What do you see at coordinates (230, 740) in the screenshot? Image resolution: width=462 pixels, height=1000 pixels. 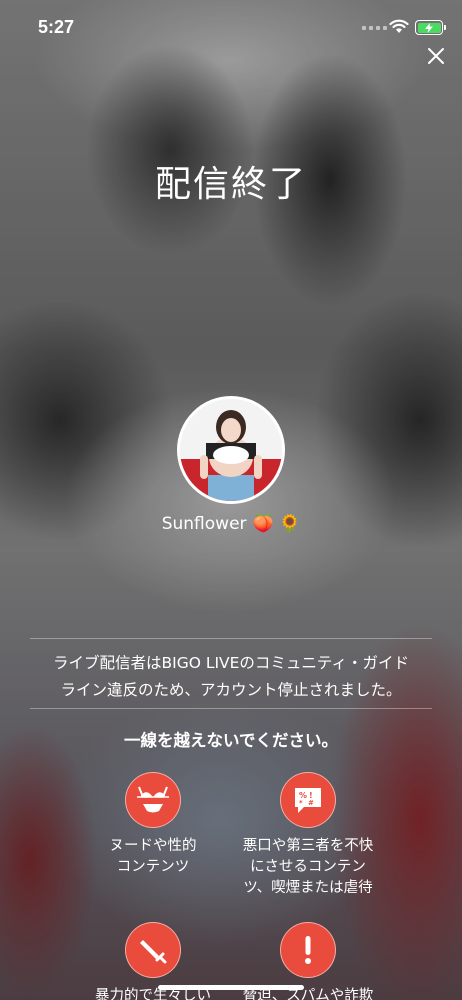 I see `warning-heading: 一線を越えないでください。` at bounding box center [230, 740].